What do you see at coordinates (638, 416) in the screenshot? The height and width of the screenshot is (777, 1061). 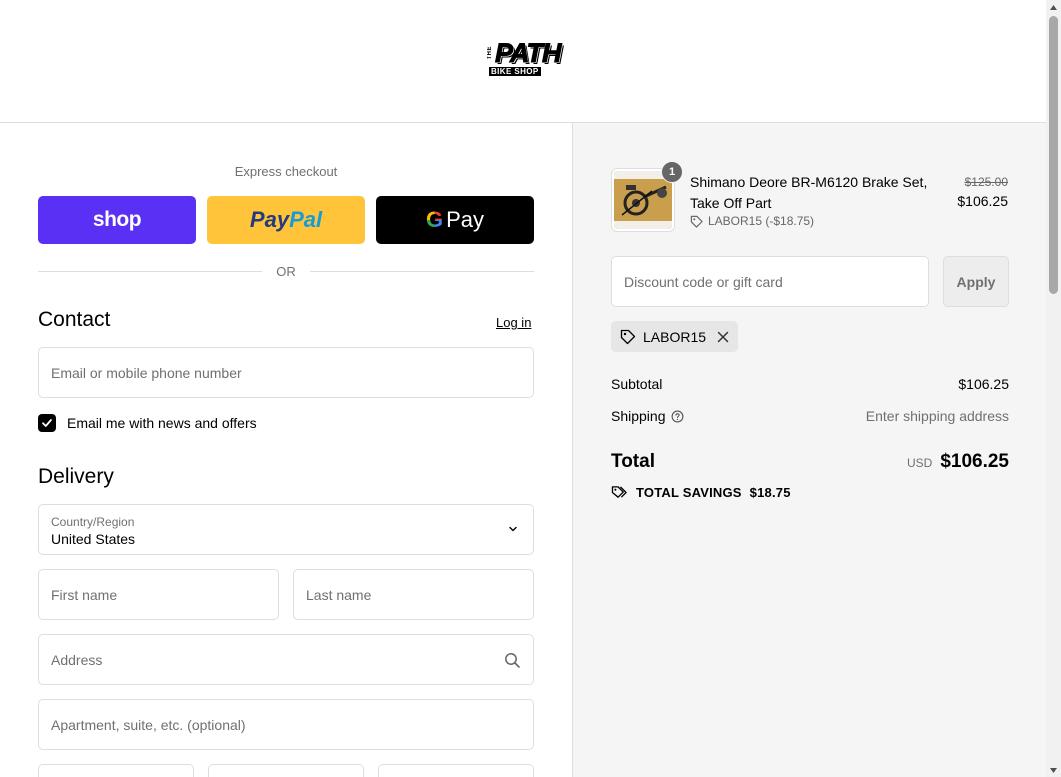 I see `shipping-label: Shipping` at bounding box center [638, 416].